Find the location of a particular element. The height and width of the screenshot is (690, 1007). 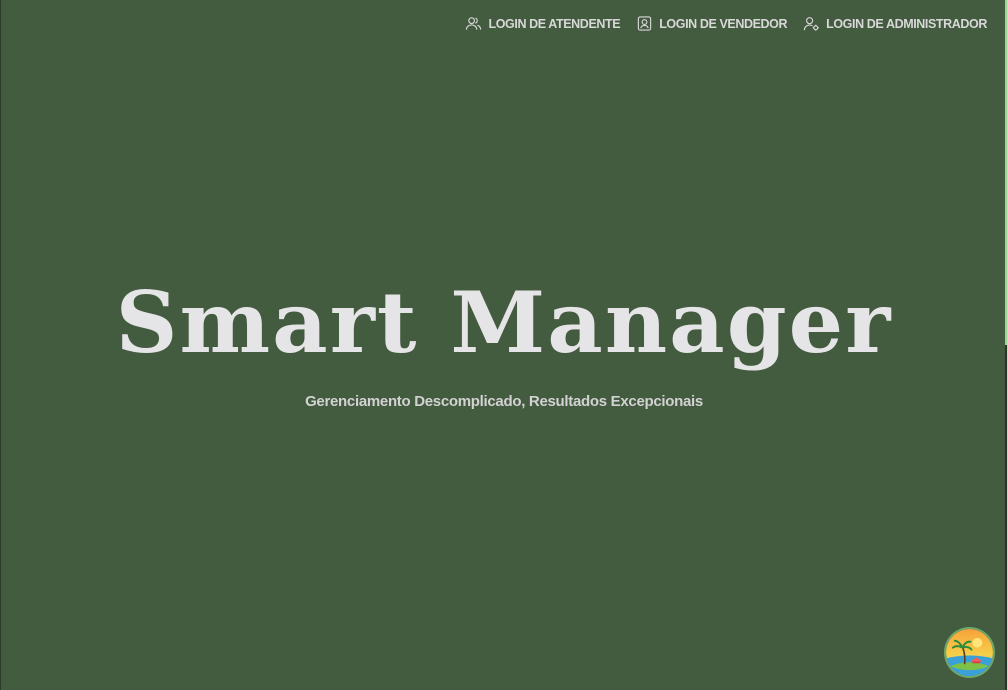

login-administrador-label: LOGIN DE ADMINISTRADOR is located at coordinates (906, 23).